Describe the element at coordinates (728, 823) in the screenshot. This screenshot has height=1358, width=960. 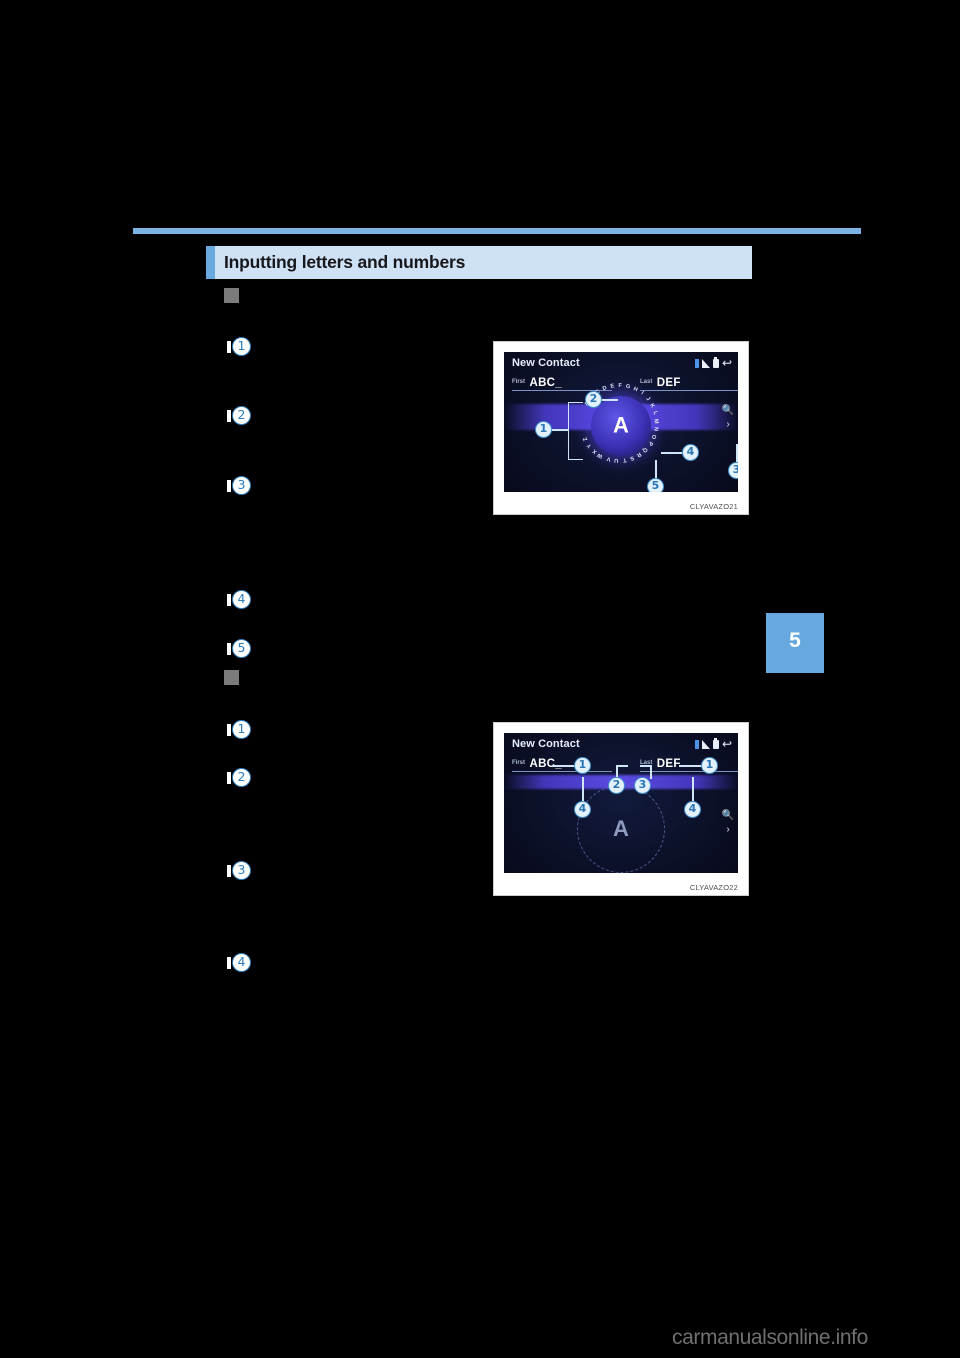
I see `side-tools-2: 🔍 ›` at that location.